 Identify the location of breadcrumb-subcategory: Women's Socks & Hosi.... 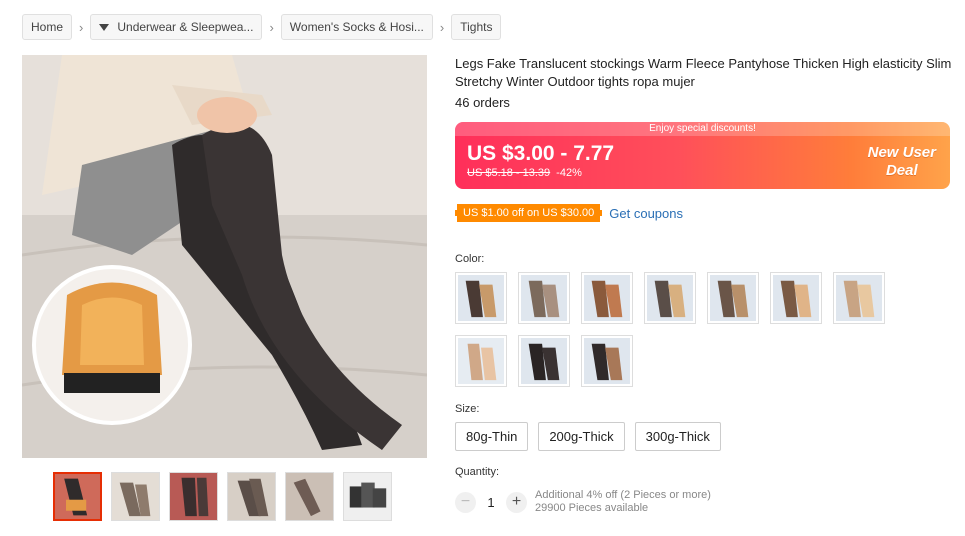
(356, 27).